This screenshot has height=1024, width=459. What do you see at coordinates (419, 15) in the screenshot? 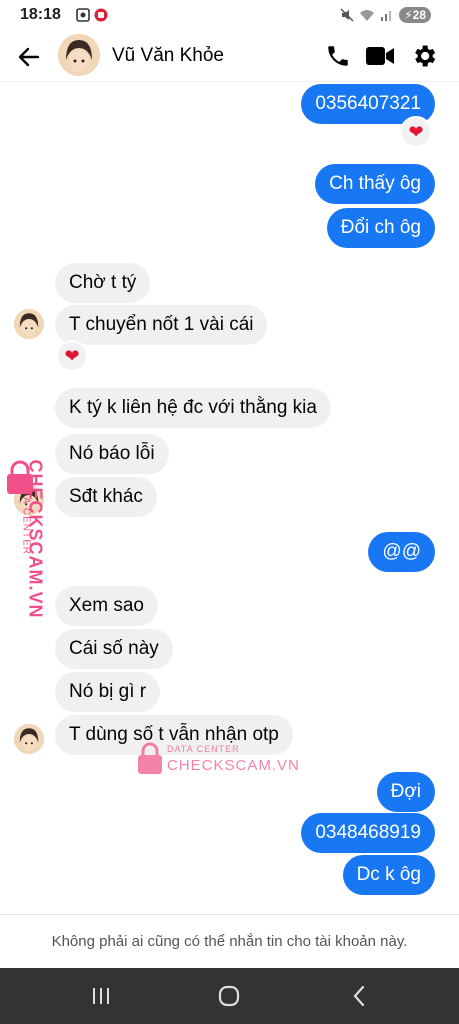
I see `battery-level: 28` at bounding box center [419, 15].